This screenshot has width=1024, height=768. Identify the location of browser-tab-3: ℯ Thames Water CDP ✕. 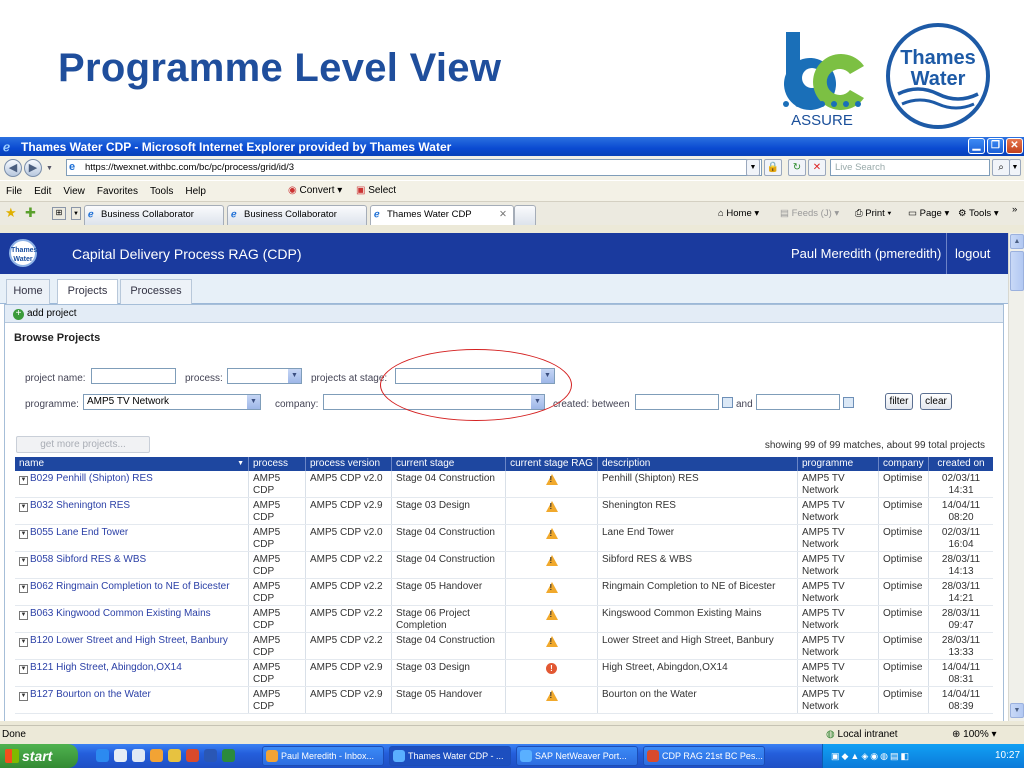
(442, 215).